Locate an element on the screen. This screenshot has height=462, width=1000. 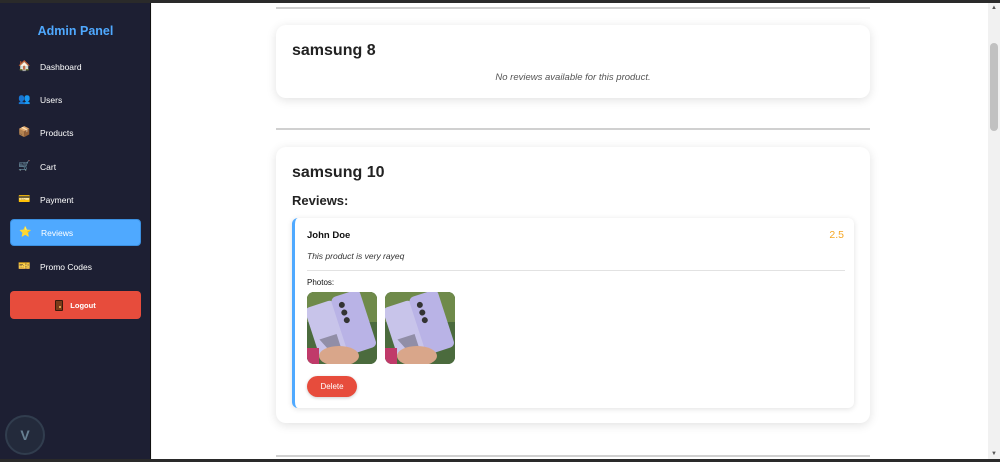
no-reviews-message: No reviews available for this product. is located at coordinates (573, 77).